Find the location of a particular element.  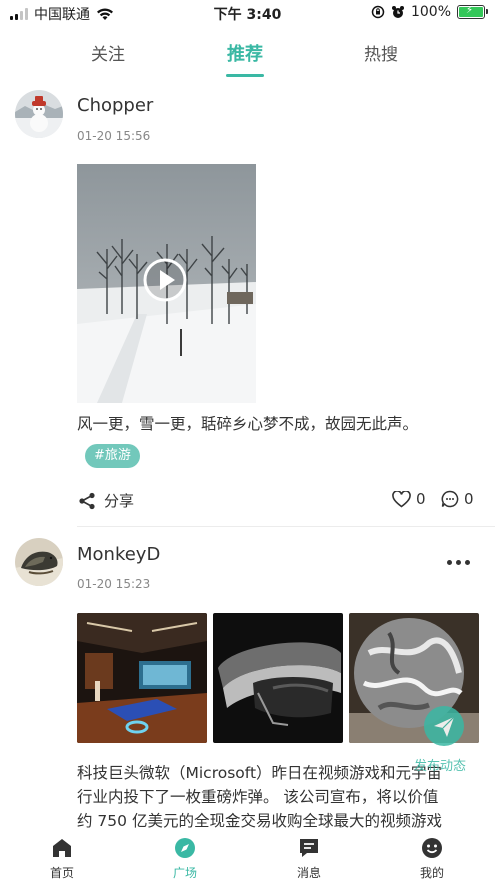

nav-messages: 消息 is located at coordinates (309, 858).